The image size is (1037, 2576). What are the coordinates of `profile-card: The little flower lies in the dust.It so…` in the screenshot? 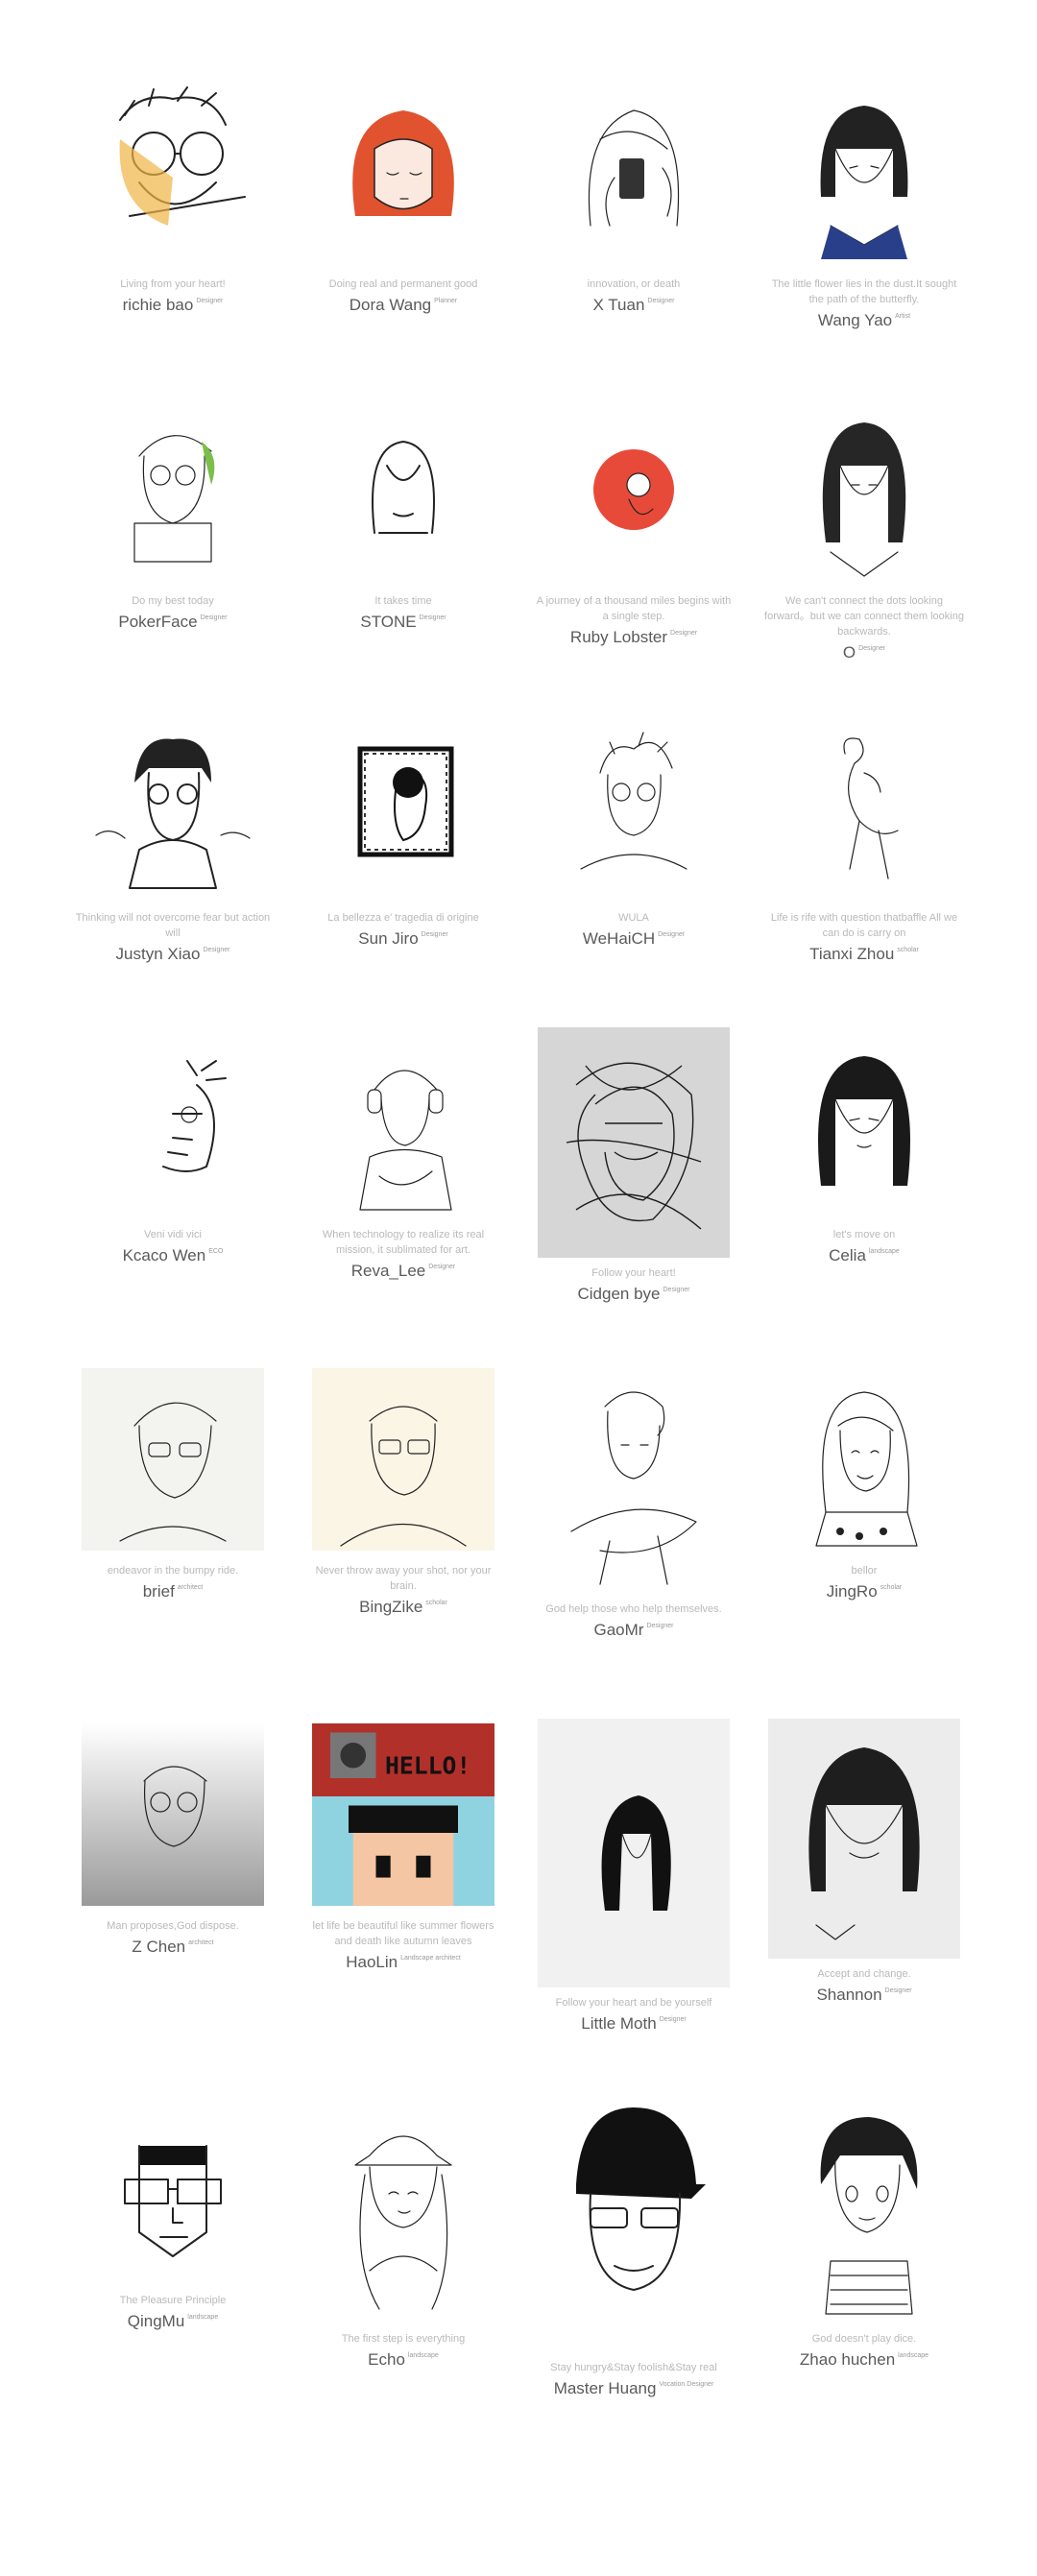 It's located at (864, 203).